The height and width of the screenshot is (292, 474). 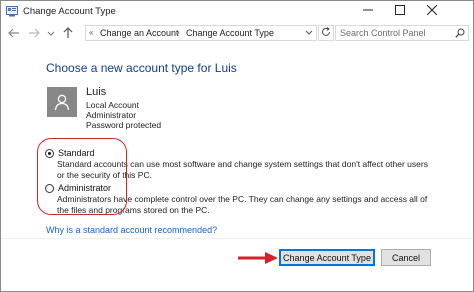 I want to click on up-arrow-icon, so click(x=68, y=34).